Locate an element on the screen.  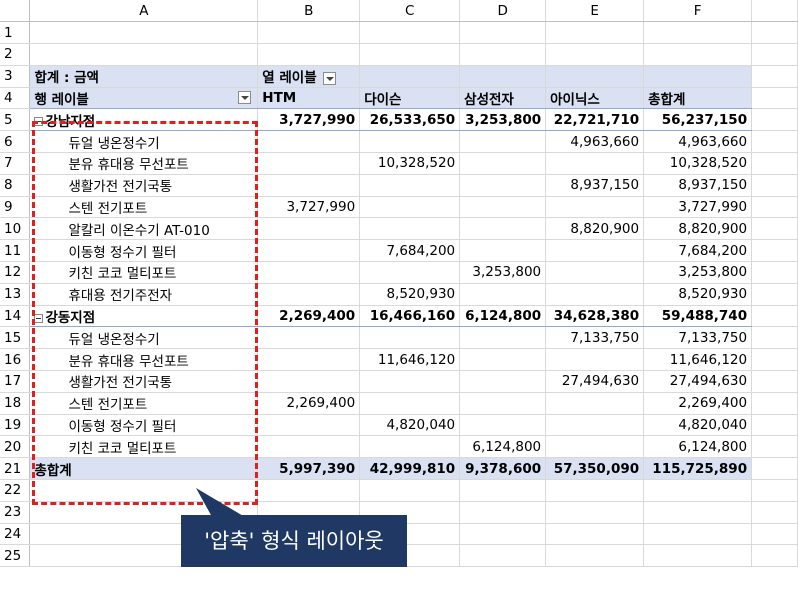
item-value: 8,820,900 is located at coordinates (698, 229).